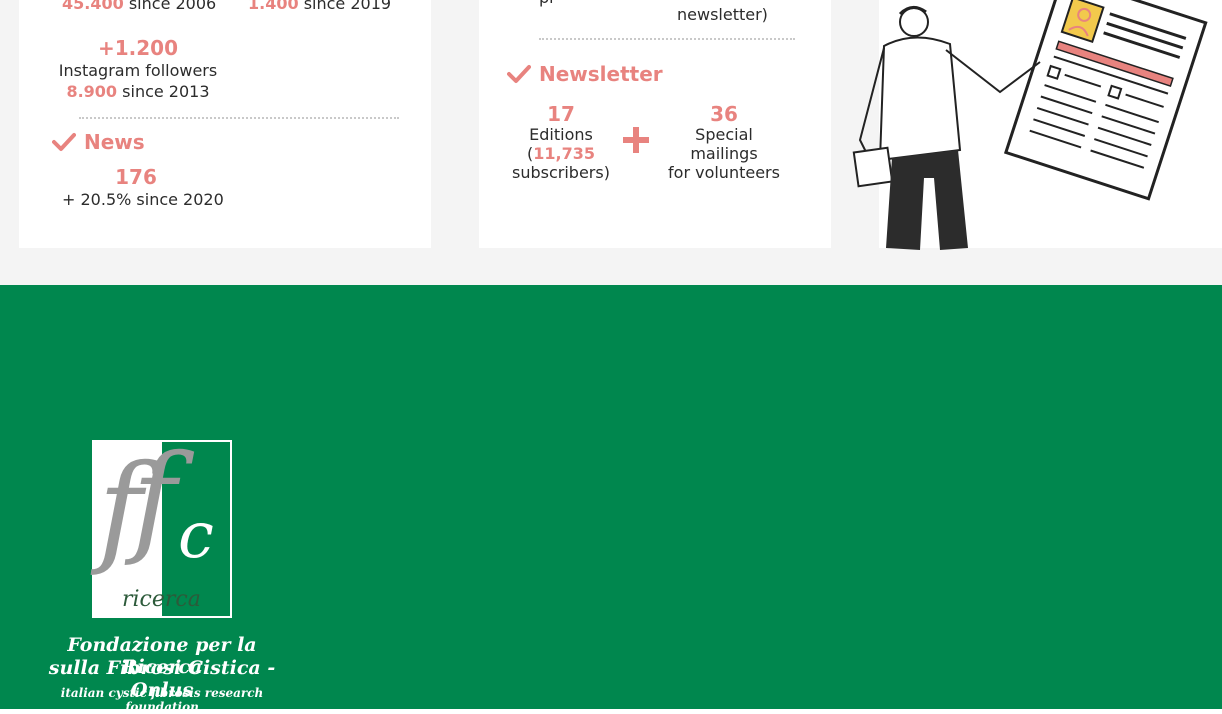 The height and width of the screenshot is (714, 1222). I want to click on mailings-line1: Special, so click(724, 134).